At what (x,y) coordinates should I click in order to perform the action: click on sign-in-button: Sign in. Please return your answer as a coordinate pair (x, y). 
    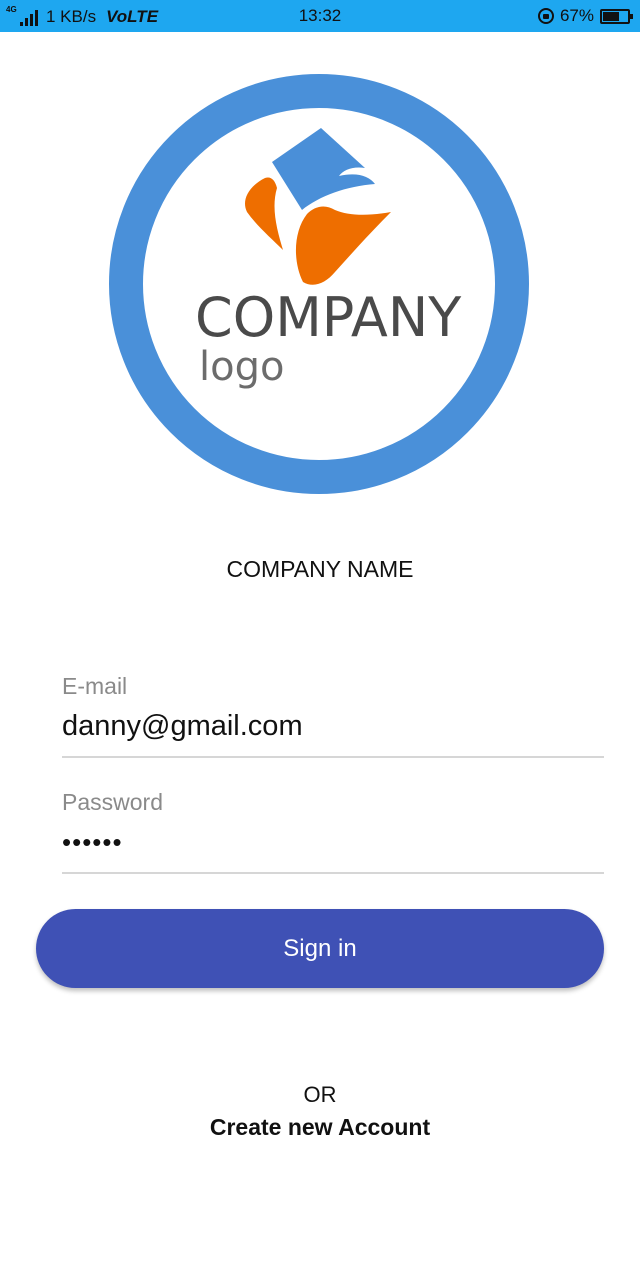
    Looking at the image, I should click on (320, 948).